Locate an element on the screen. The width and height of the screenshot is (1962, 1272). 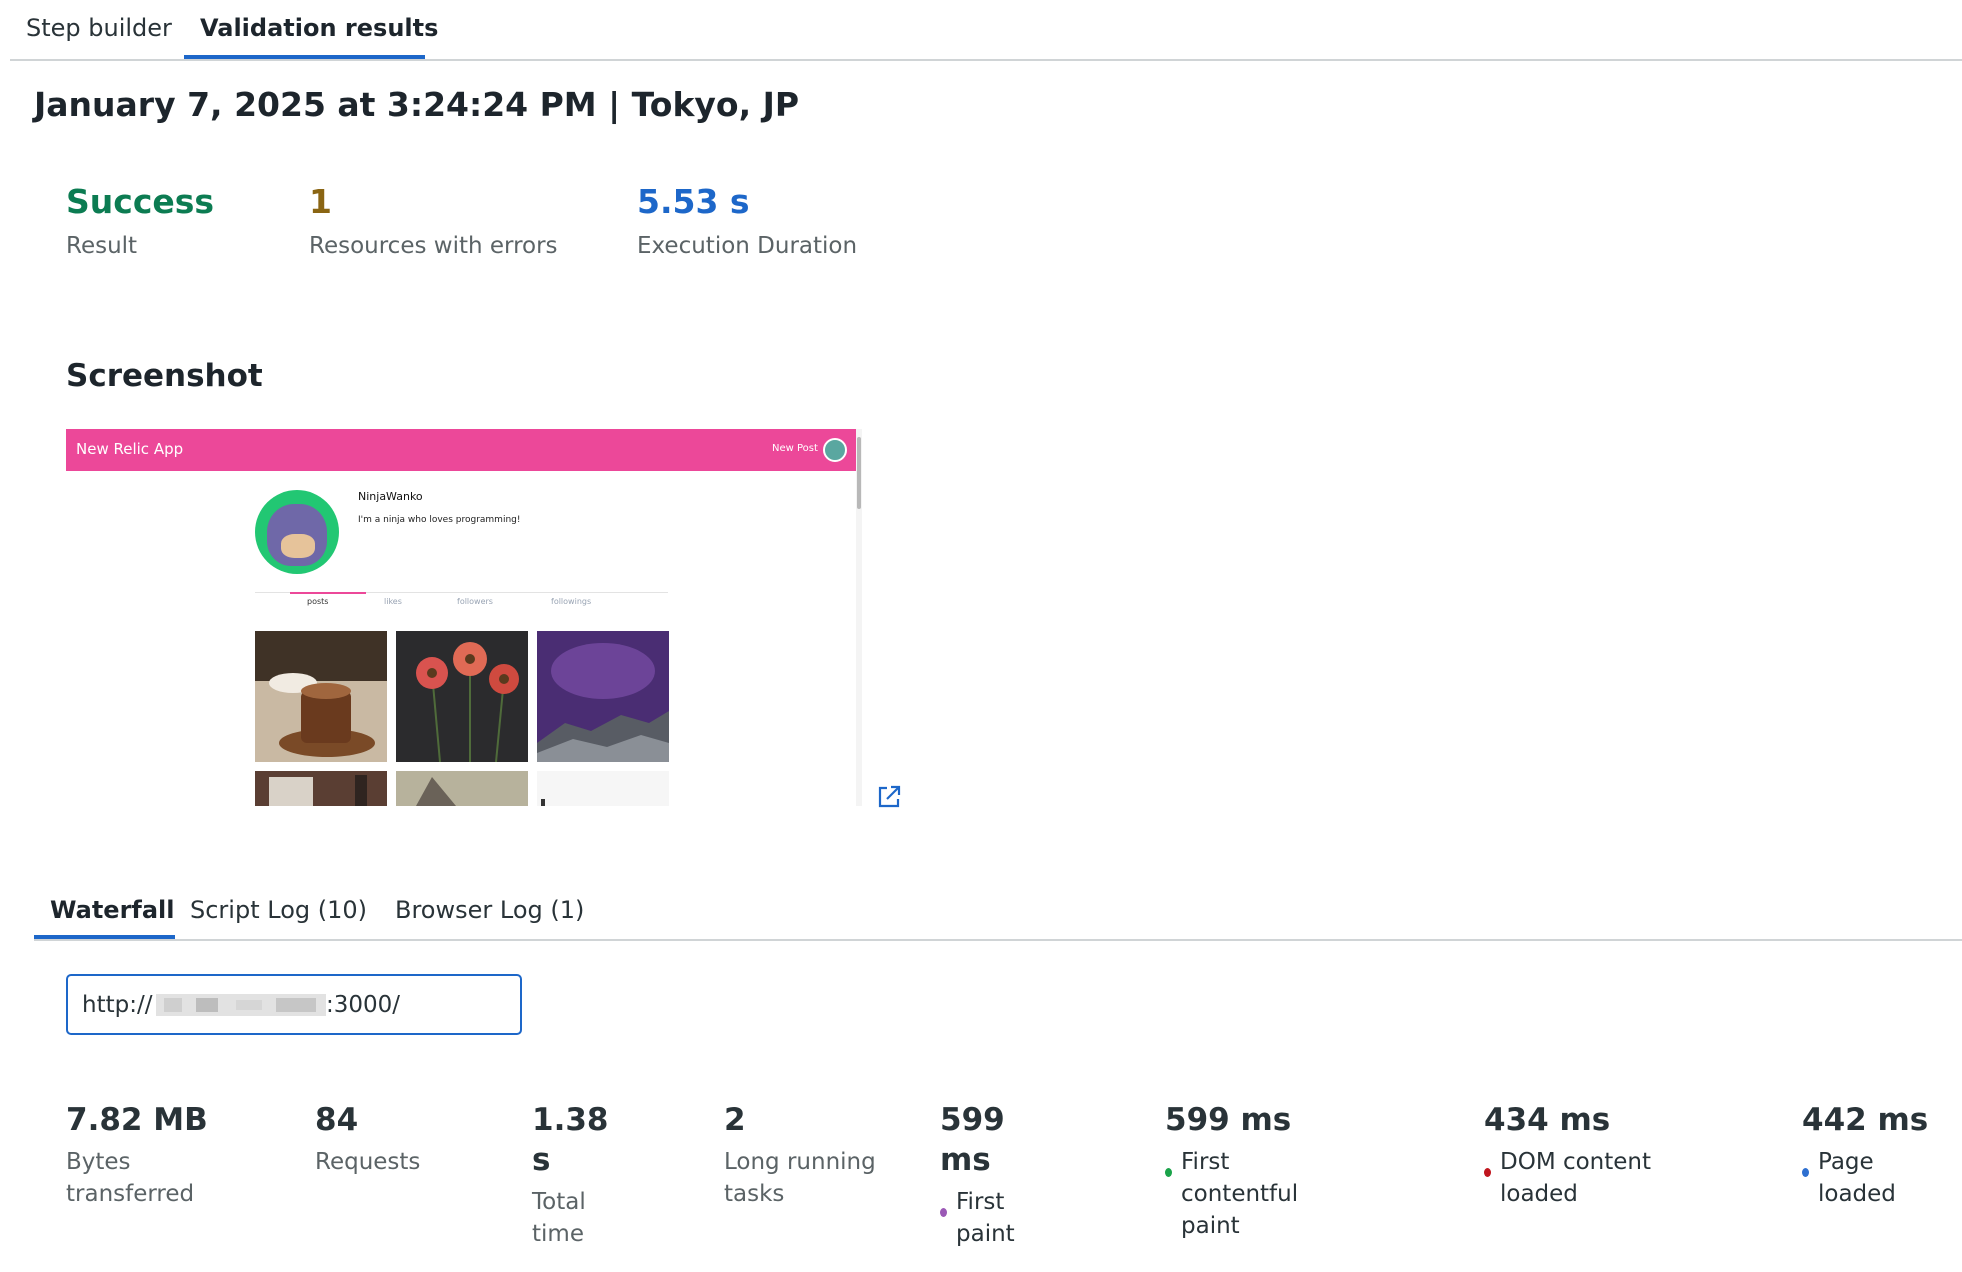
redacted-host is located at coordinates (241, 1005).